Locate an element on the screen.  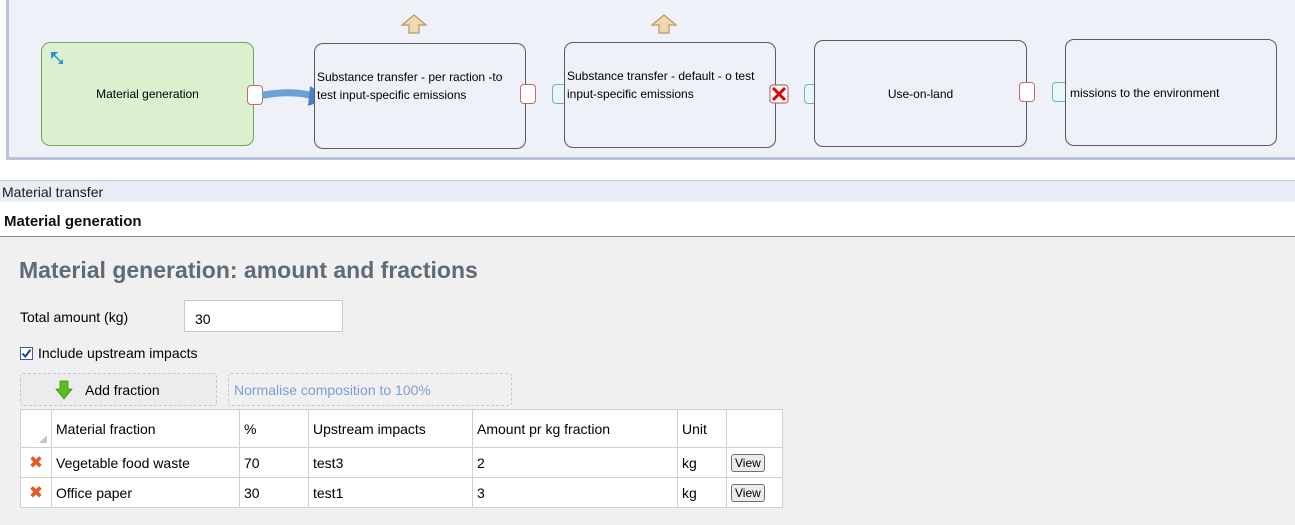
cell-percent: 70 is located at coordinates (274, 462).